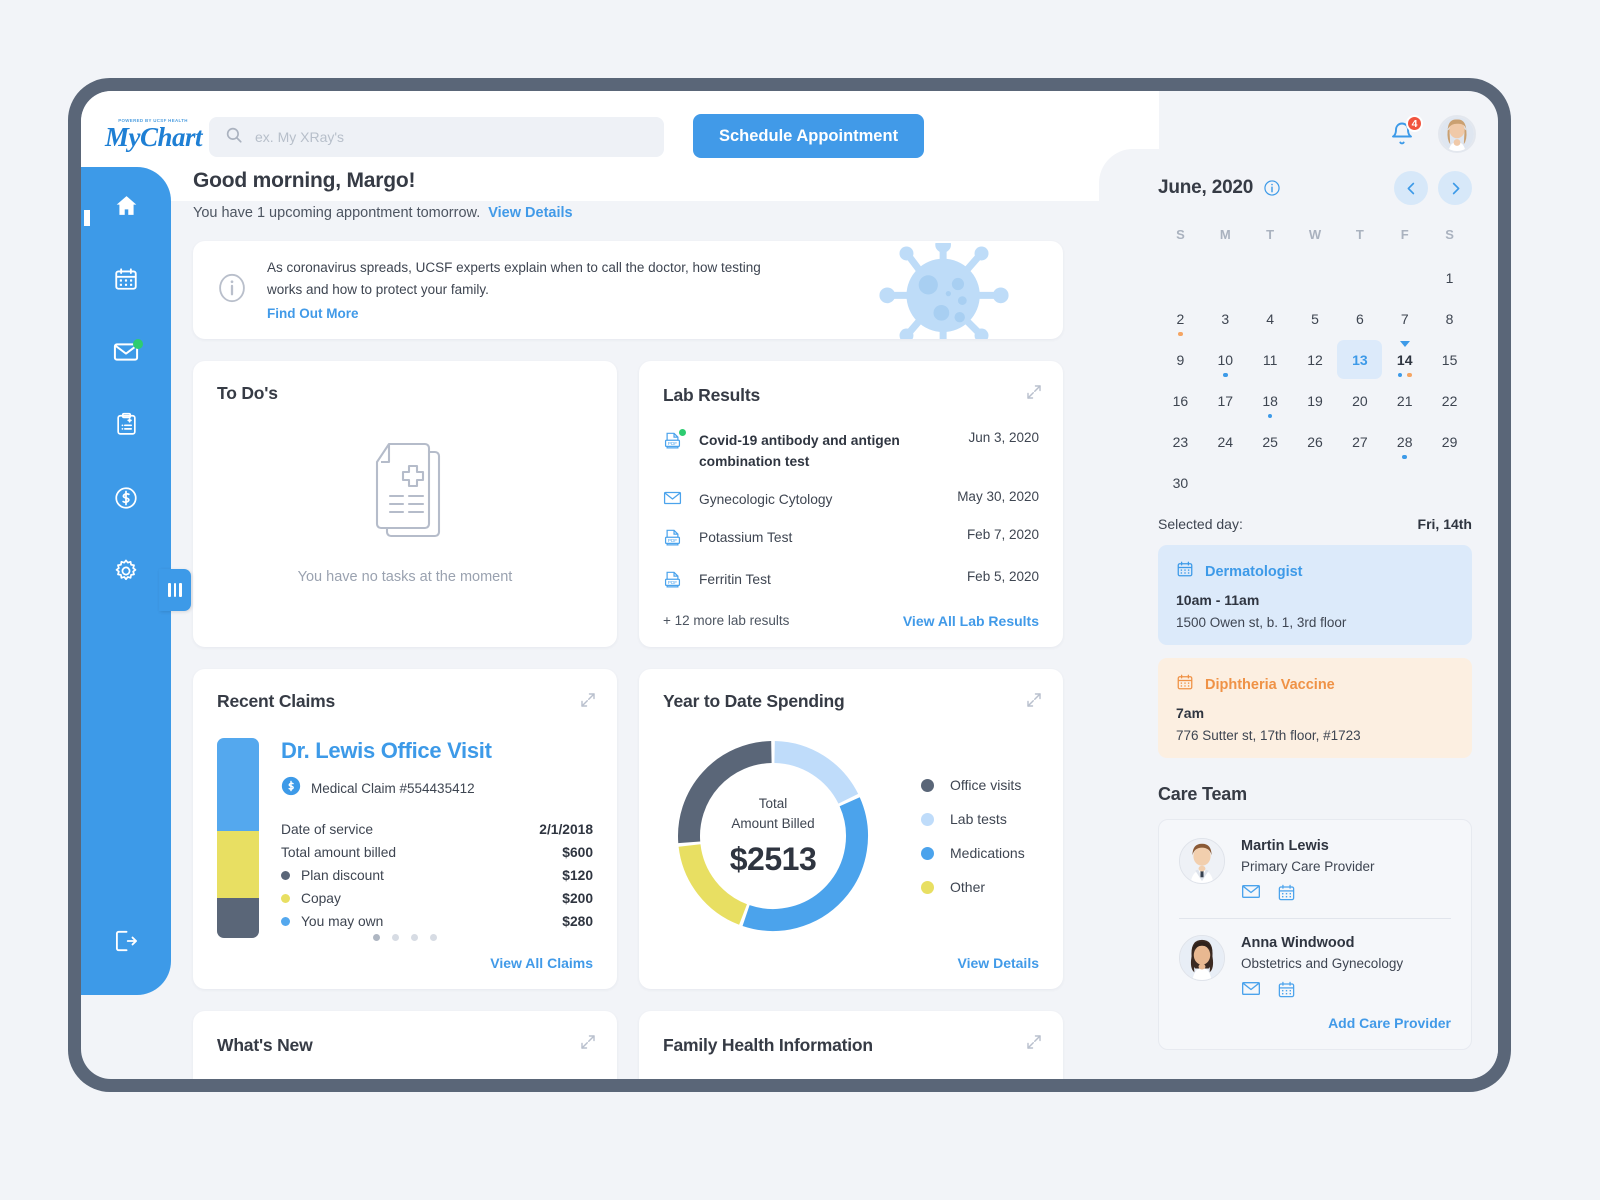 The width and height of the screenshot is (1600, 1200). Describe the element at coordinates (809, 136) in the screenshot. I see `schedule-appointment-button: Schedule Appointment` at that location.